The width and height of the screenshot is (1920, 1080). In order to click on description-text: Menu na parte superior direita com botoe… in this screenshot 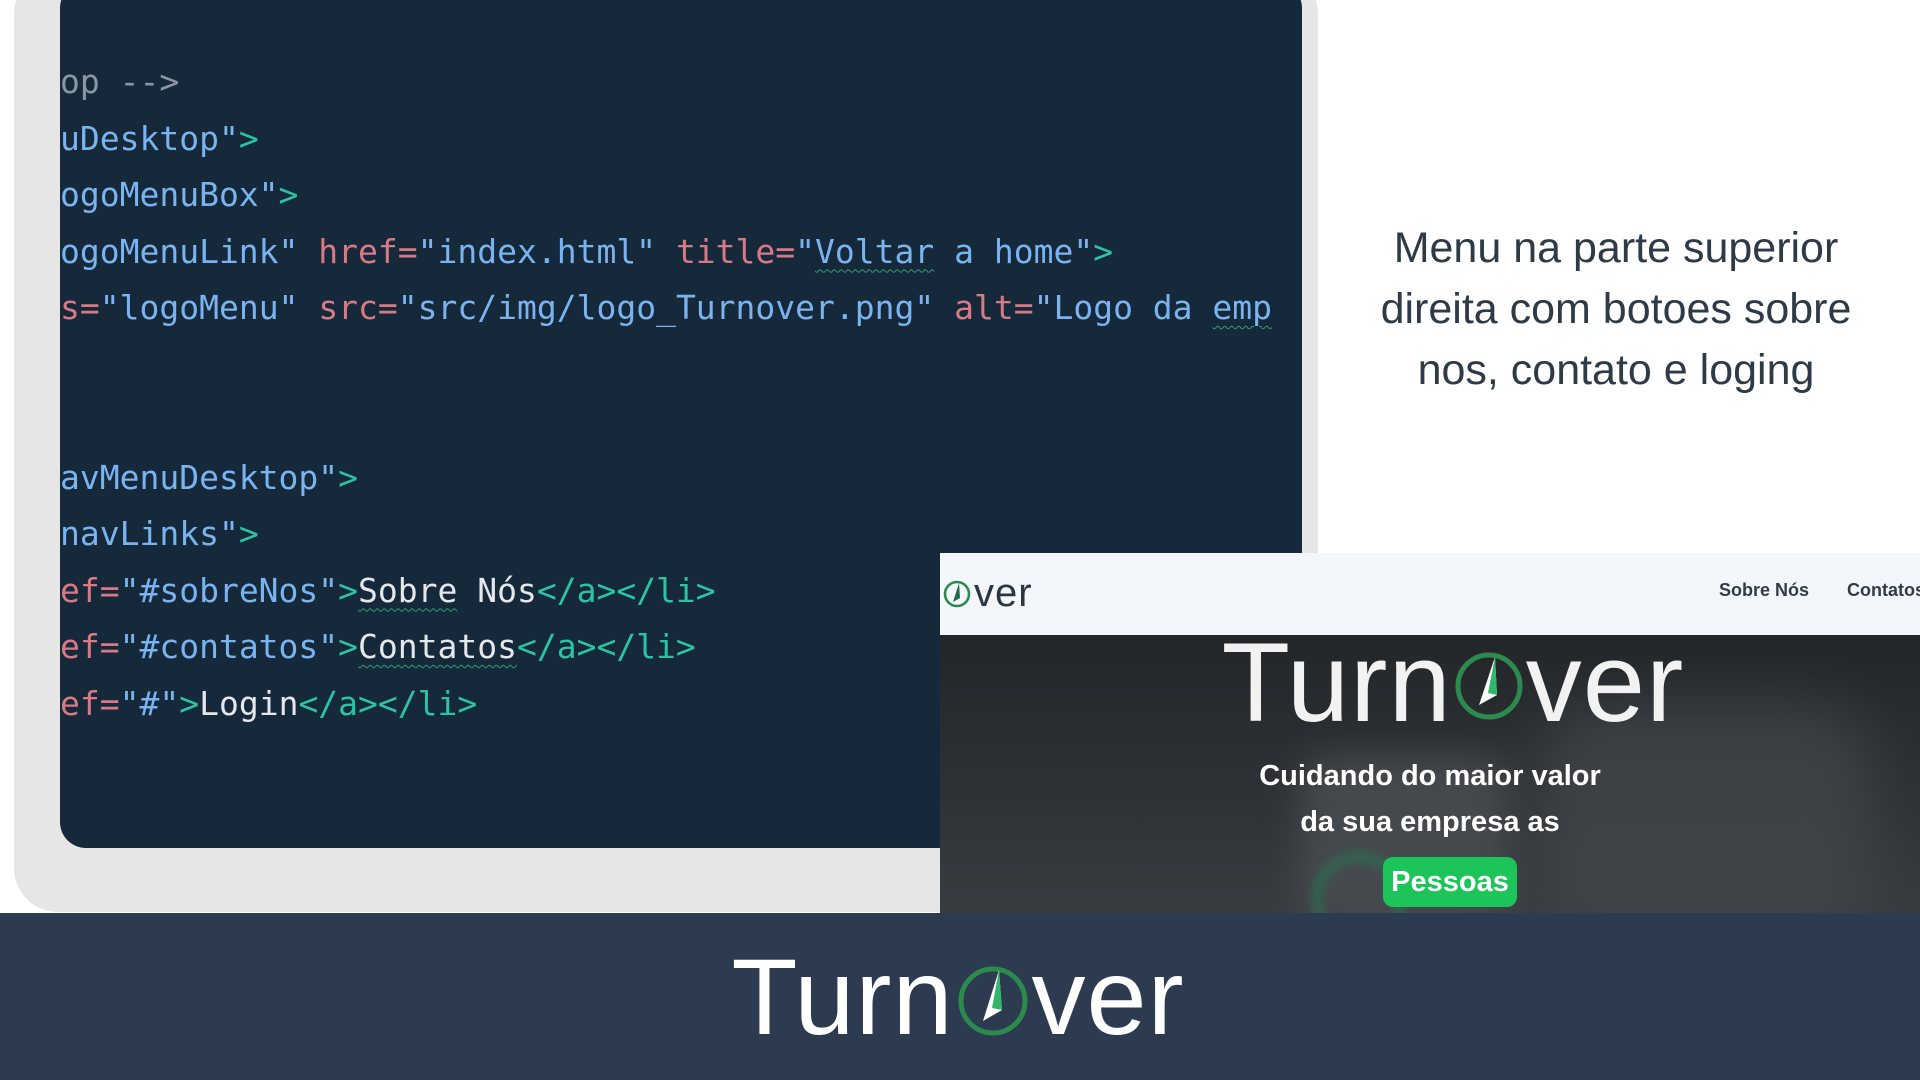, I will do `click(1616, 309)`.